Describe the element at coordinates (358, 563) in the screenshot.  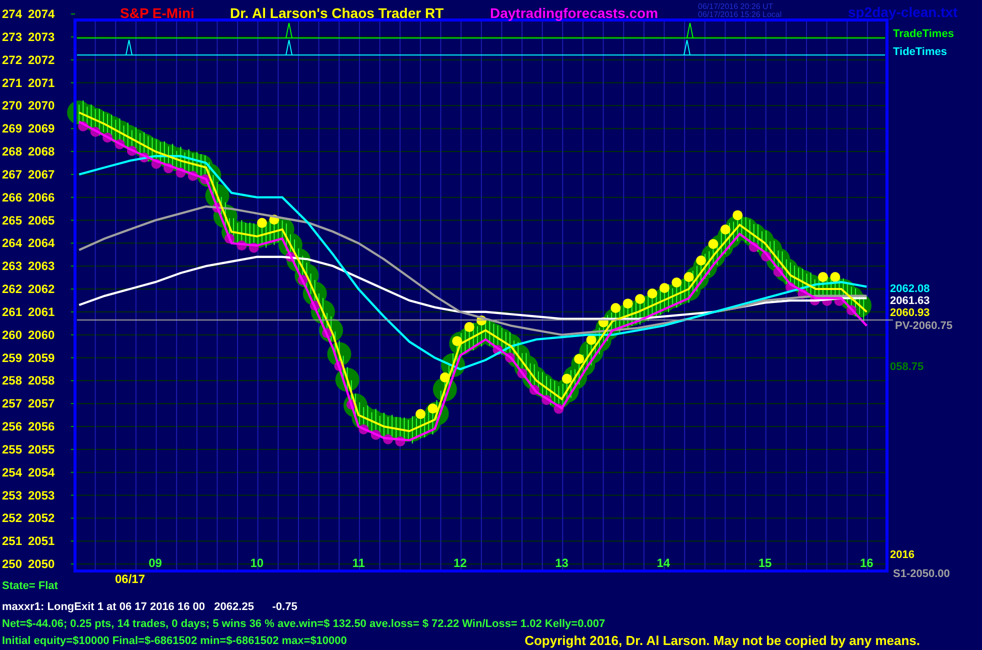
I see `hour-label: 11` at that location.